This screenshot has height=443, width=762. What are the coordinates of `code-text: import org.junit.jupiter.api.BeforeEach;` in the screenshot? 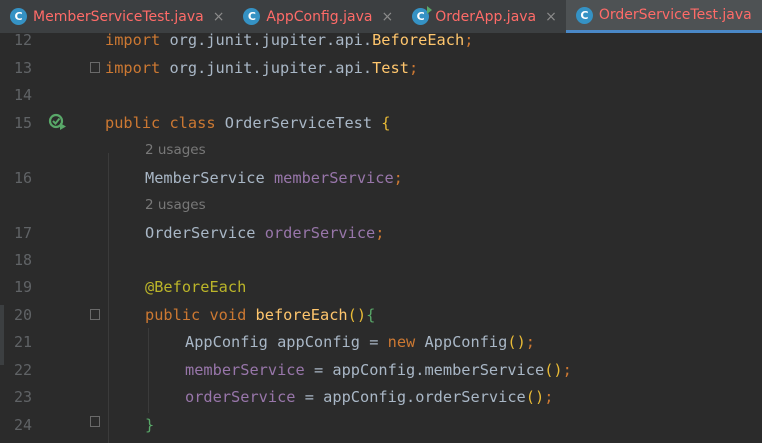 It's located at (289, 40).